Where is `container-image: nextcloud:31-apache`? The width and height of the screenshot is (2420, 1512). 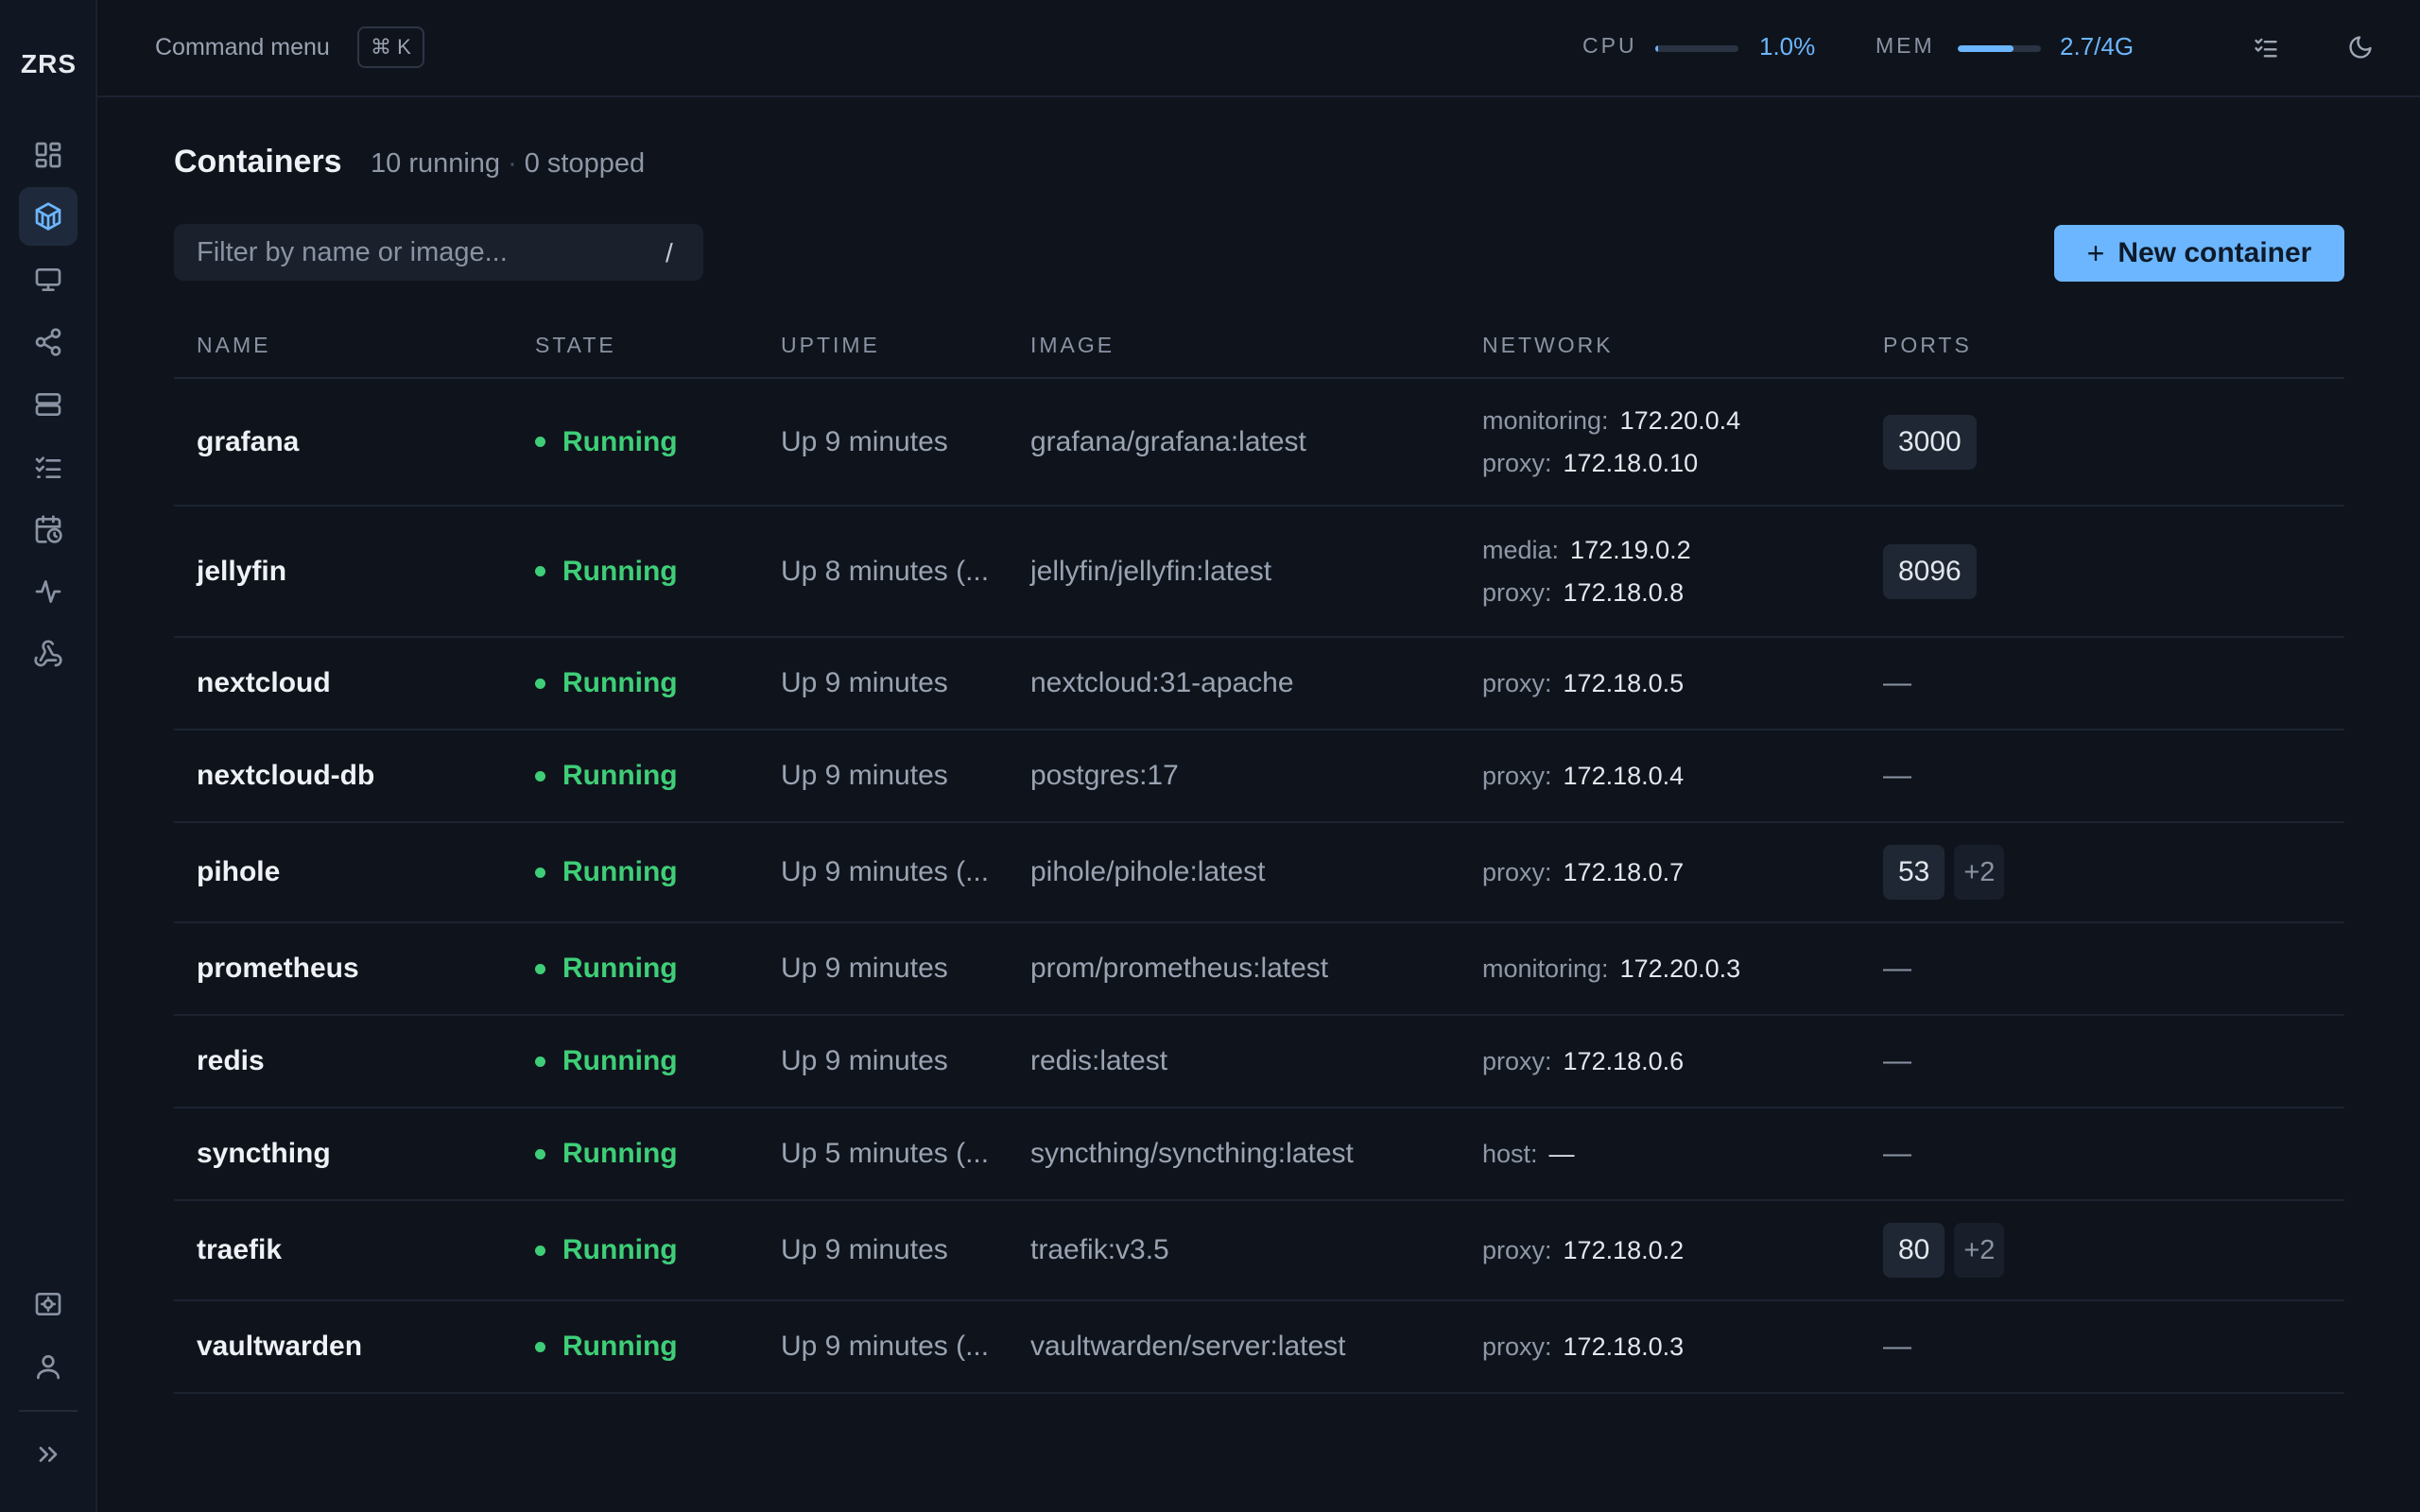
container-image: nextcloud:31-apache is located at coordinates (1162, 682).